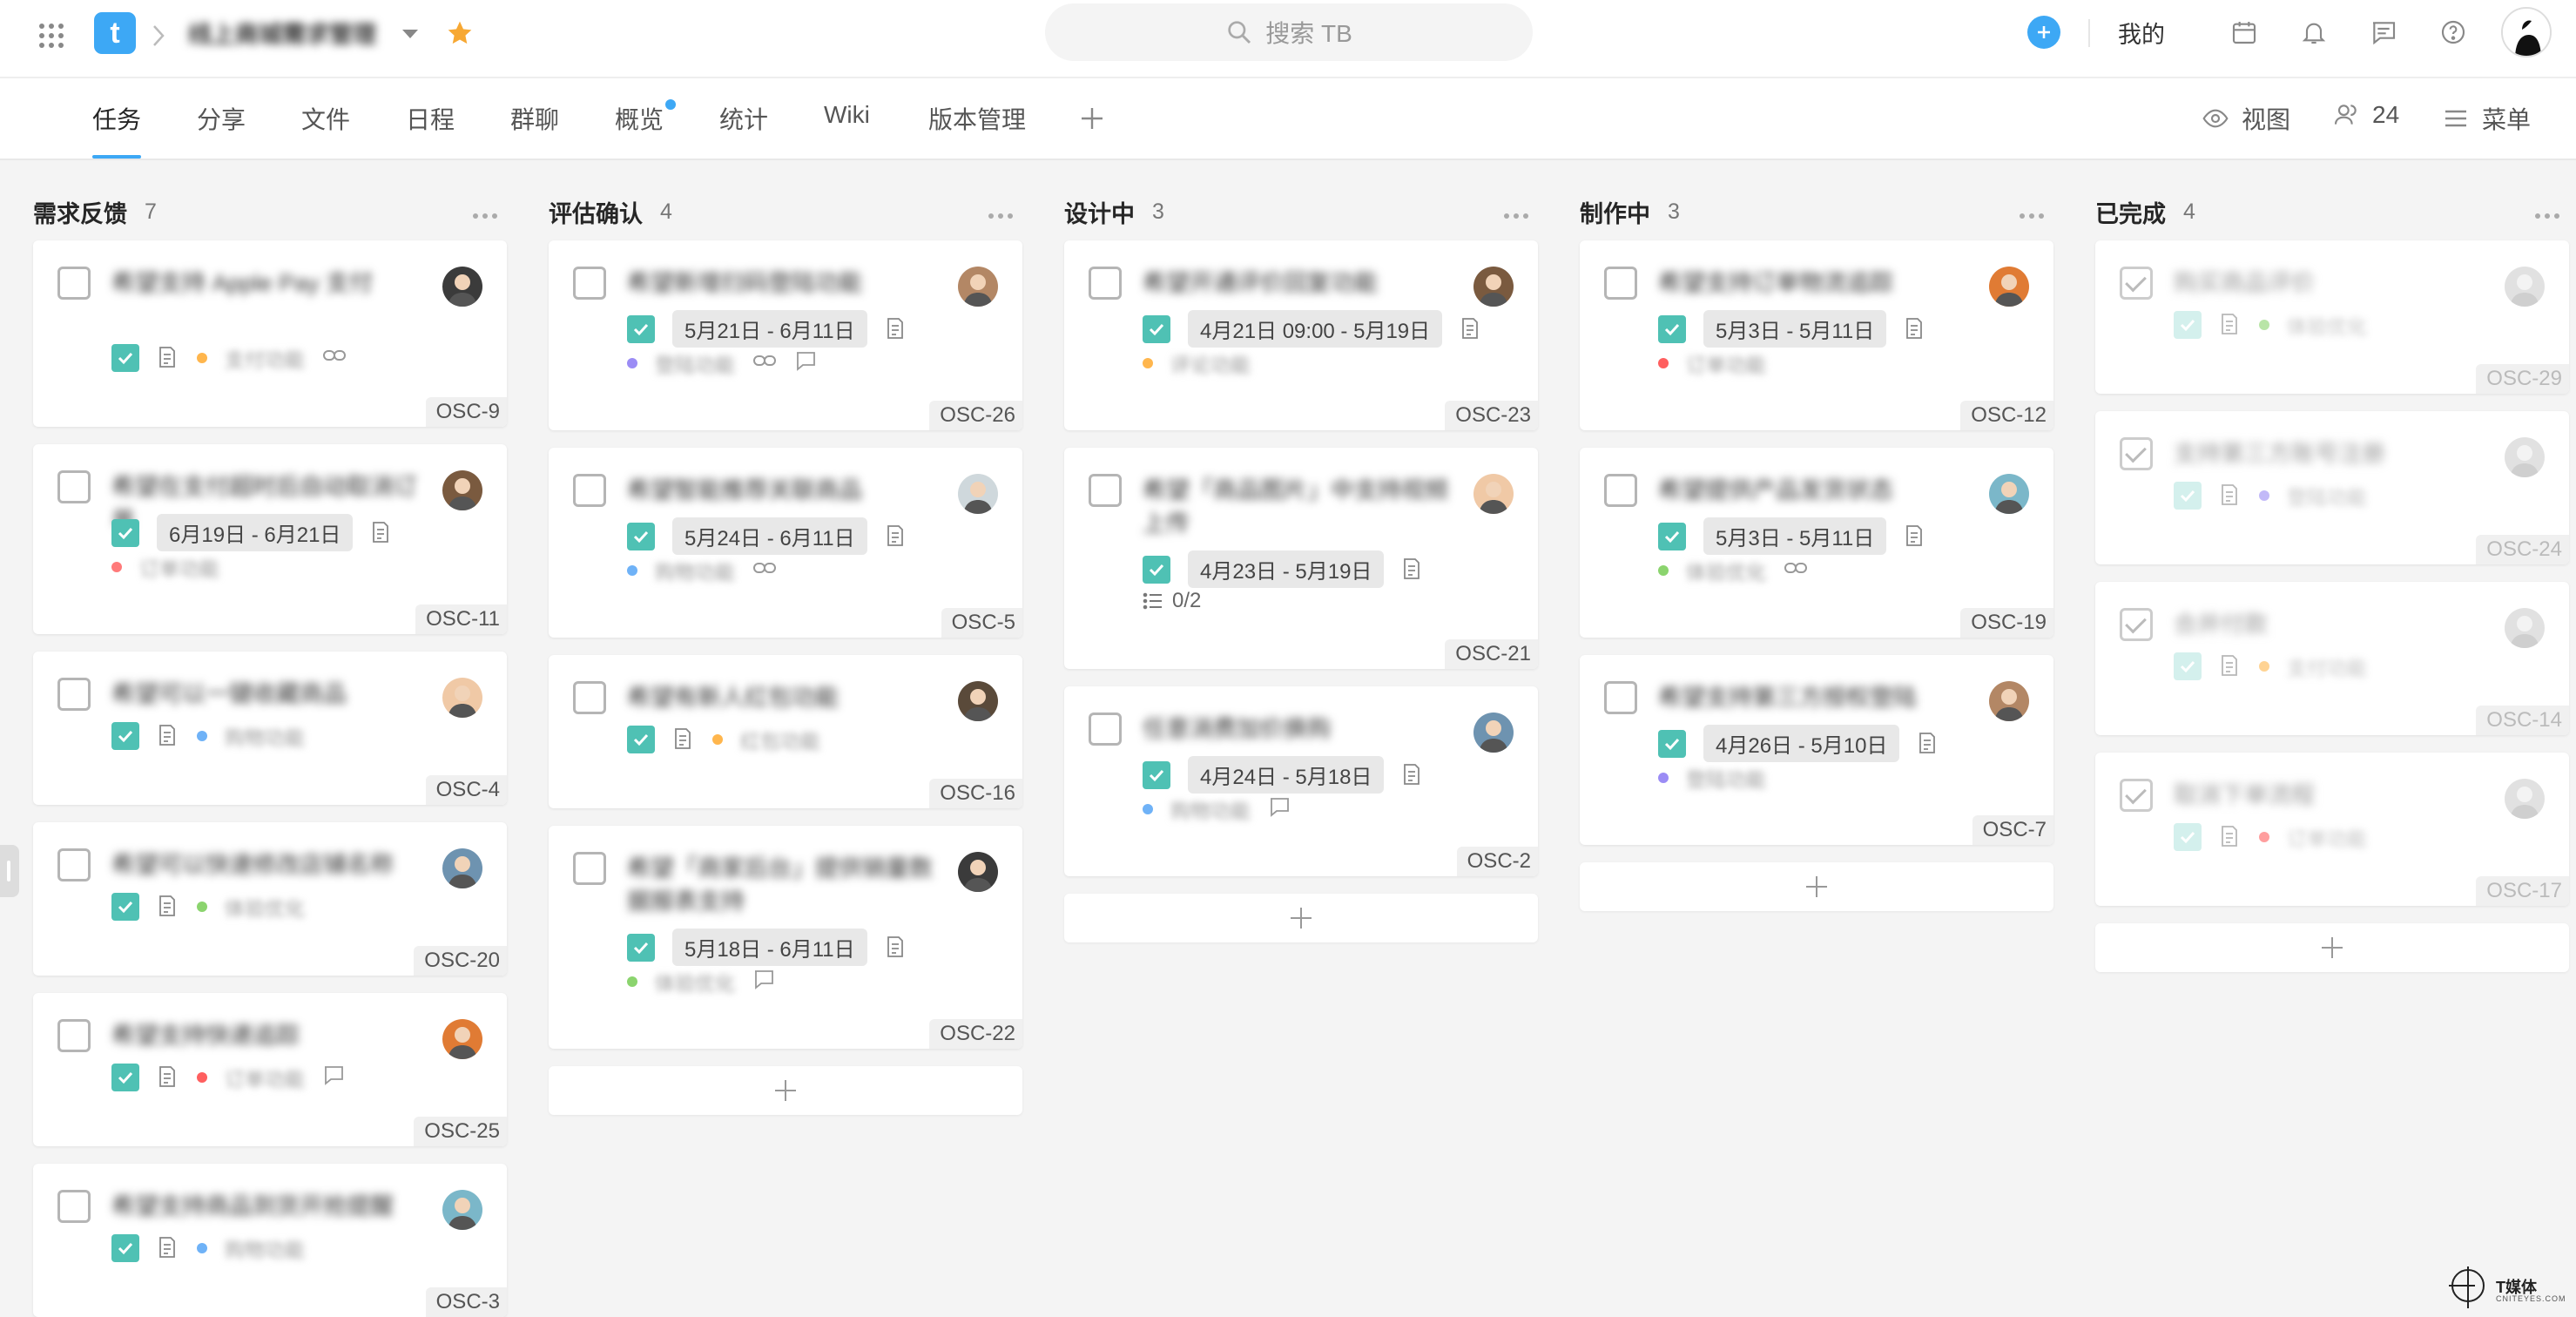 The width and height of the screenshot is (2576, 1317). I want to click on task-card: 取消下单流程 订单功能 OSC-17, so click(2332, 829).